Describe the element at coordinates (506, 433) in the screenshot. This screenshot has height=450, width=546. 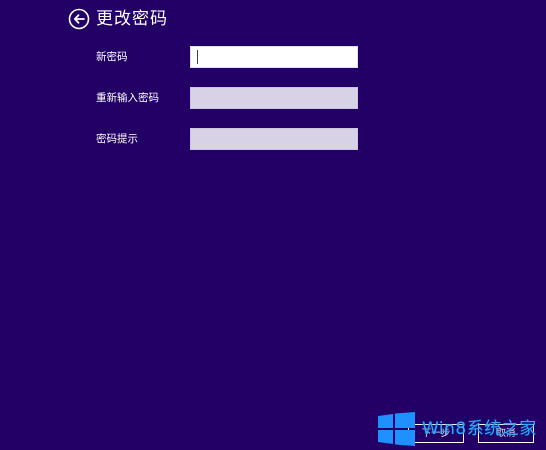
I see `cancel-button: 取消` at that location.